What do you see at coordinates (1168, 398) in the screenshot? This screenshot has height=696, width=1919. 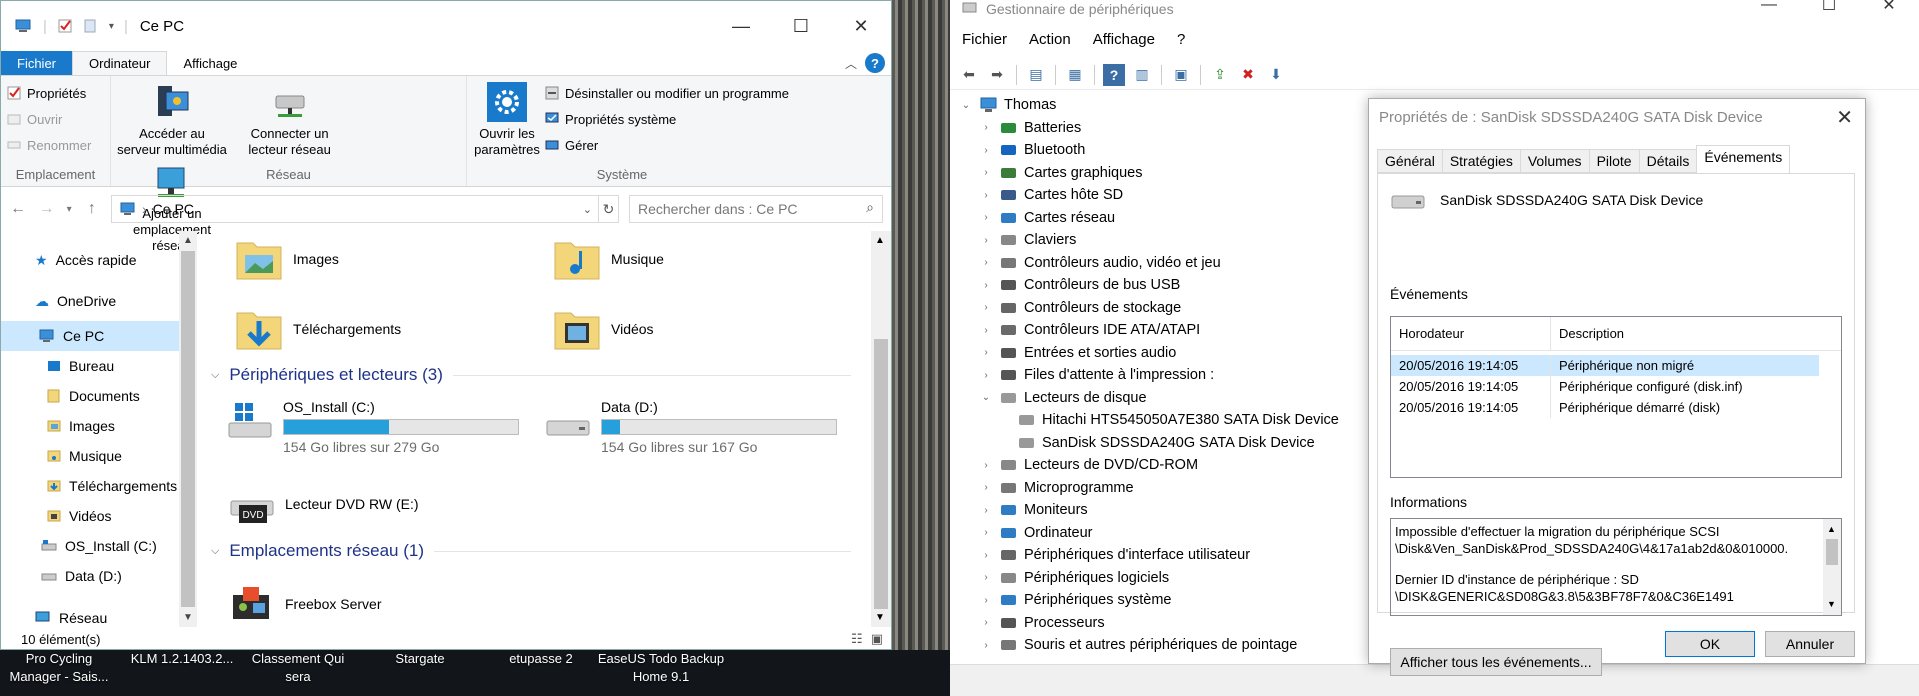 I see `tree-node-disks: ⌄ Lecteurs de disque` at bounding box center [1168, 398].